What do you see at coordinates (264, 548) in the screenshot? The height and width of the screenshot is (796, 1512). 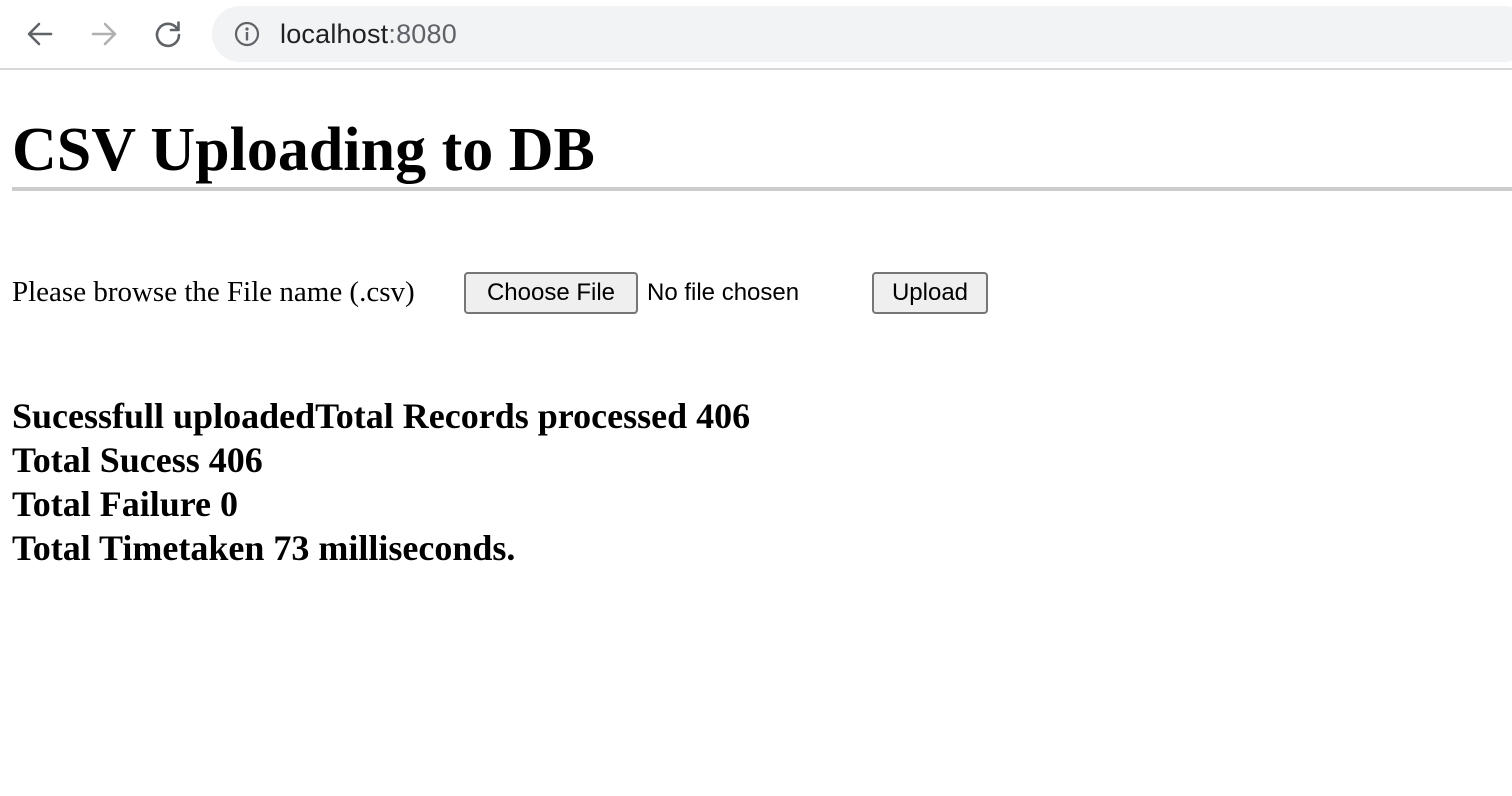 I see `result-line-time-taken: Total Timetaken 73 milliseconds.` at bounding box center [264, 548].